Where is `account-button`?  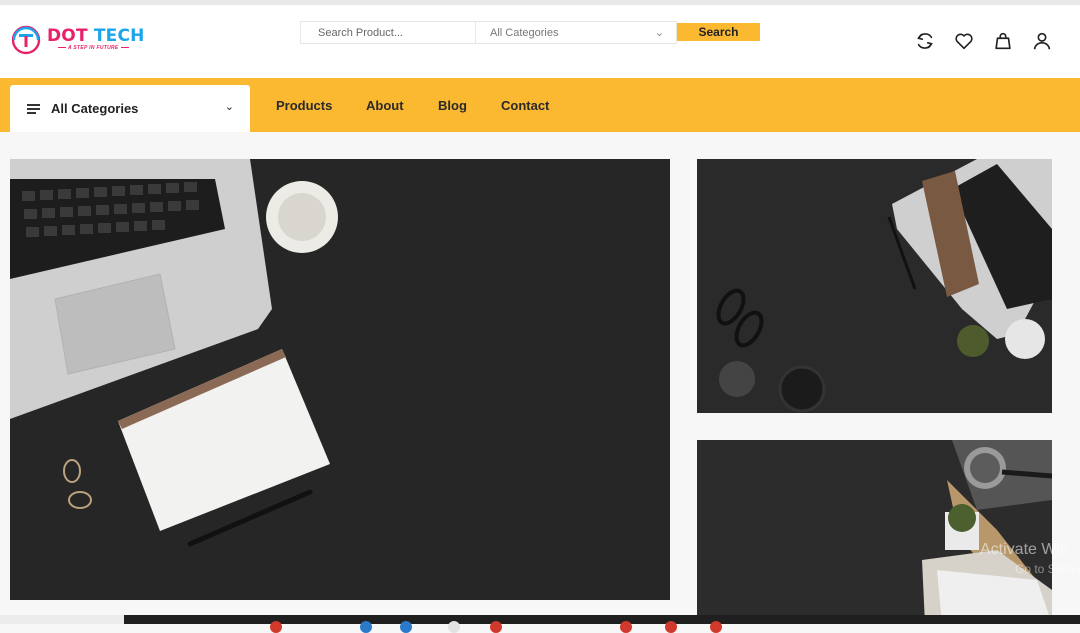
account-button is located at coordinates (1042, 41).